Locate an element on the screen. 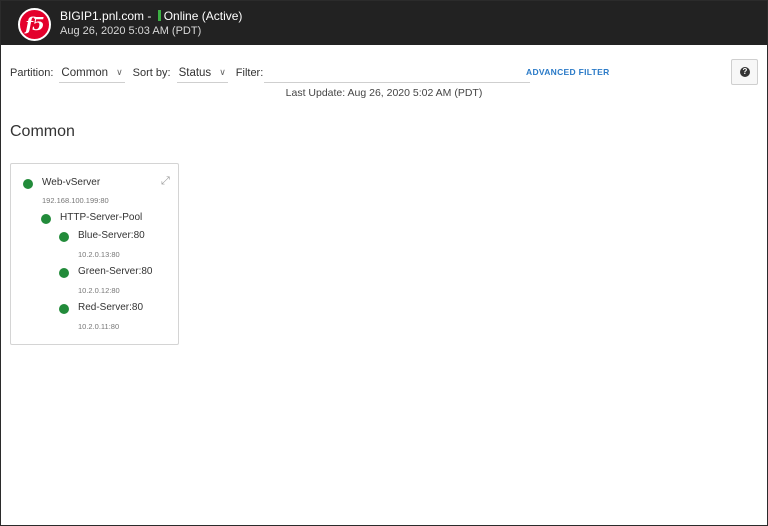 The height and width of the screenshot is (526, 768). advanced-filter-link: ADVANCED FILTER is located at coordinates (568, 72).